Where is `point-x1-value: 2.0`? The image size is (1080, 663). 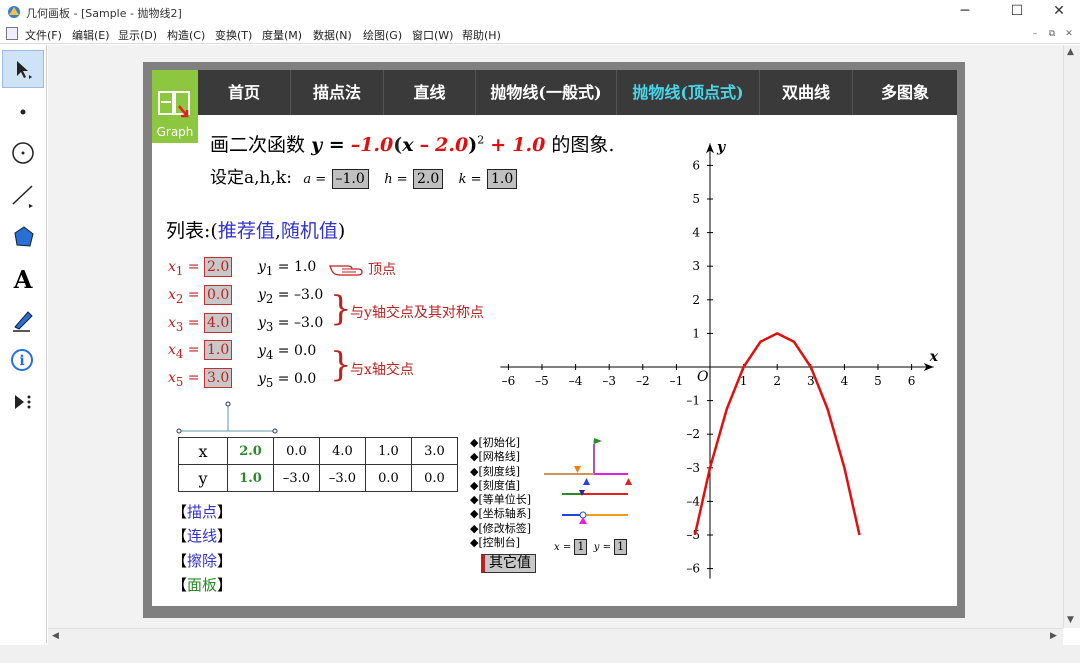 point-x1-value: 2.0 is located at coordinates (218, 267).